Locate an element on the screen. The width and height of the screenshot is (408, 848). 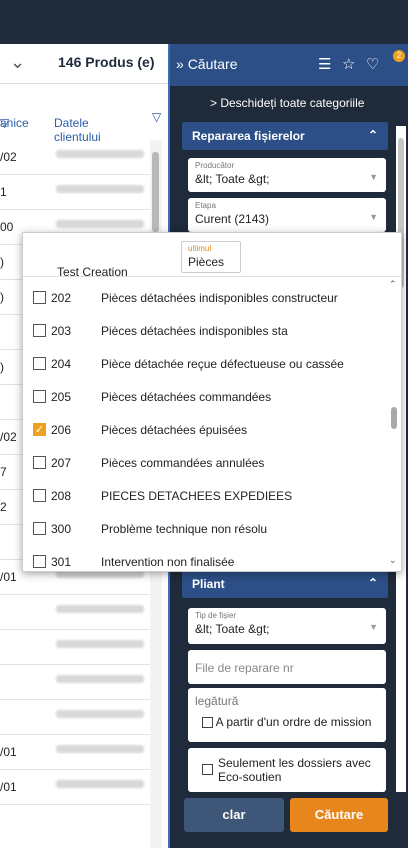
search-panel-footer: clar Căutare is located at coordinates (289, 820).